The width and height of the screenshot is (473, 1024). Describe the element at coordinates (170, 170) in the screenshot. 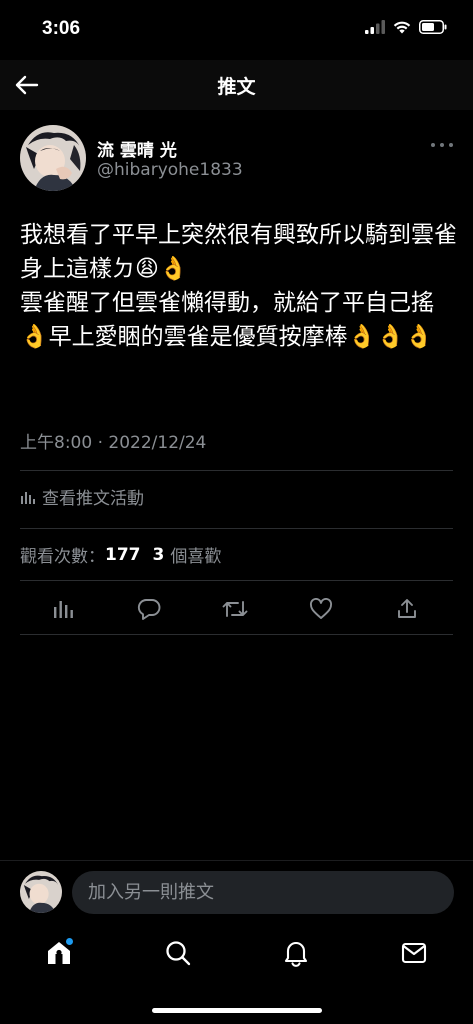

I see `author-handle: @hibaryohe1833` at that location.